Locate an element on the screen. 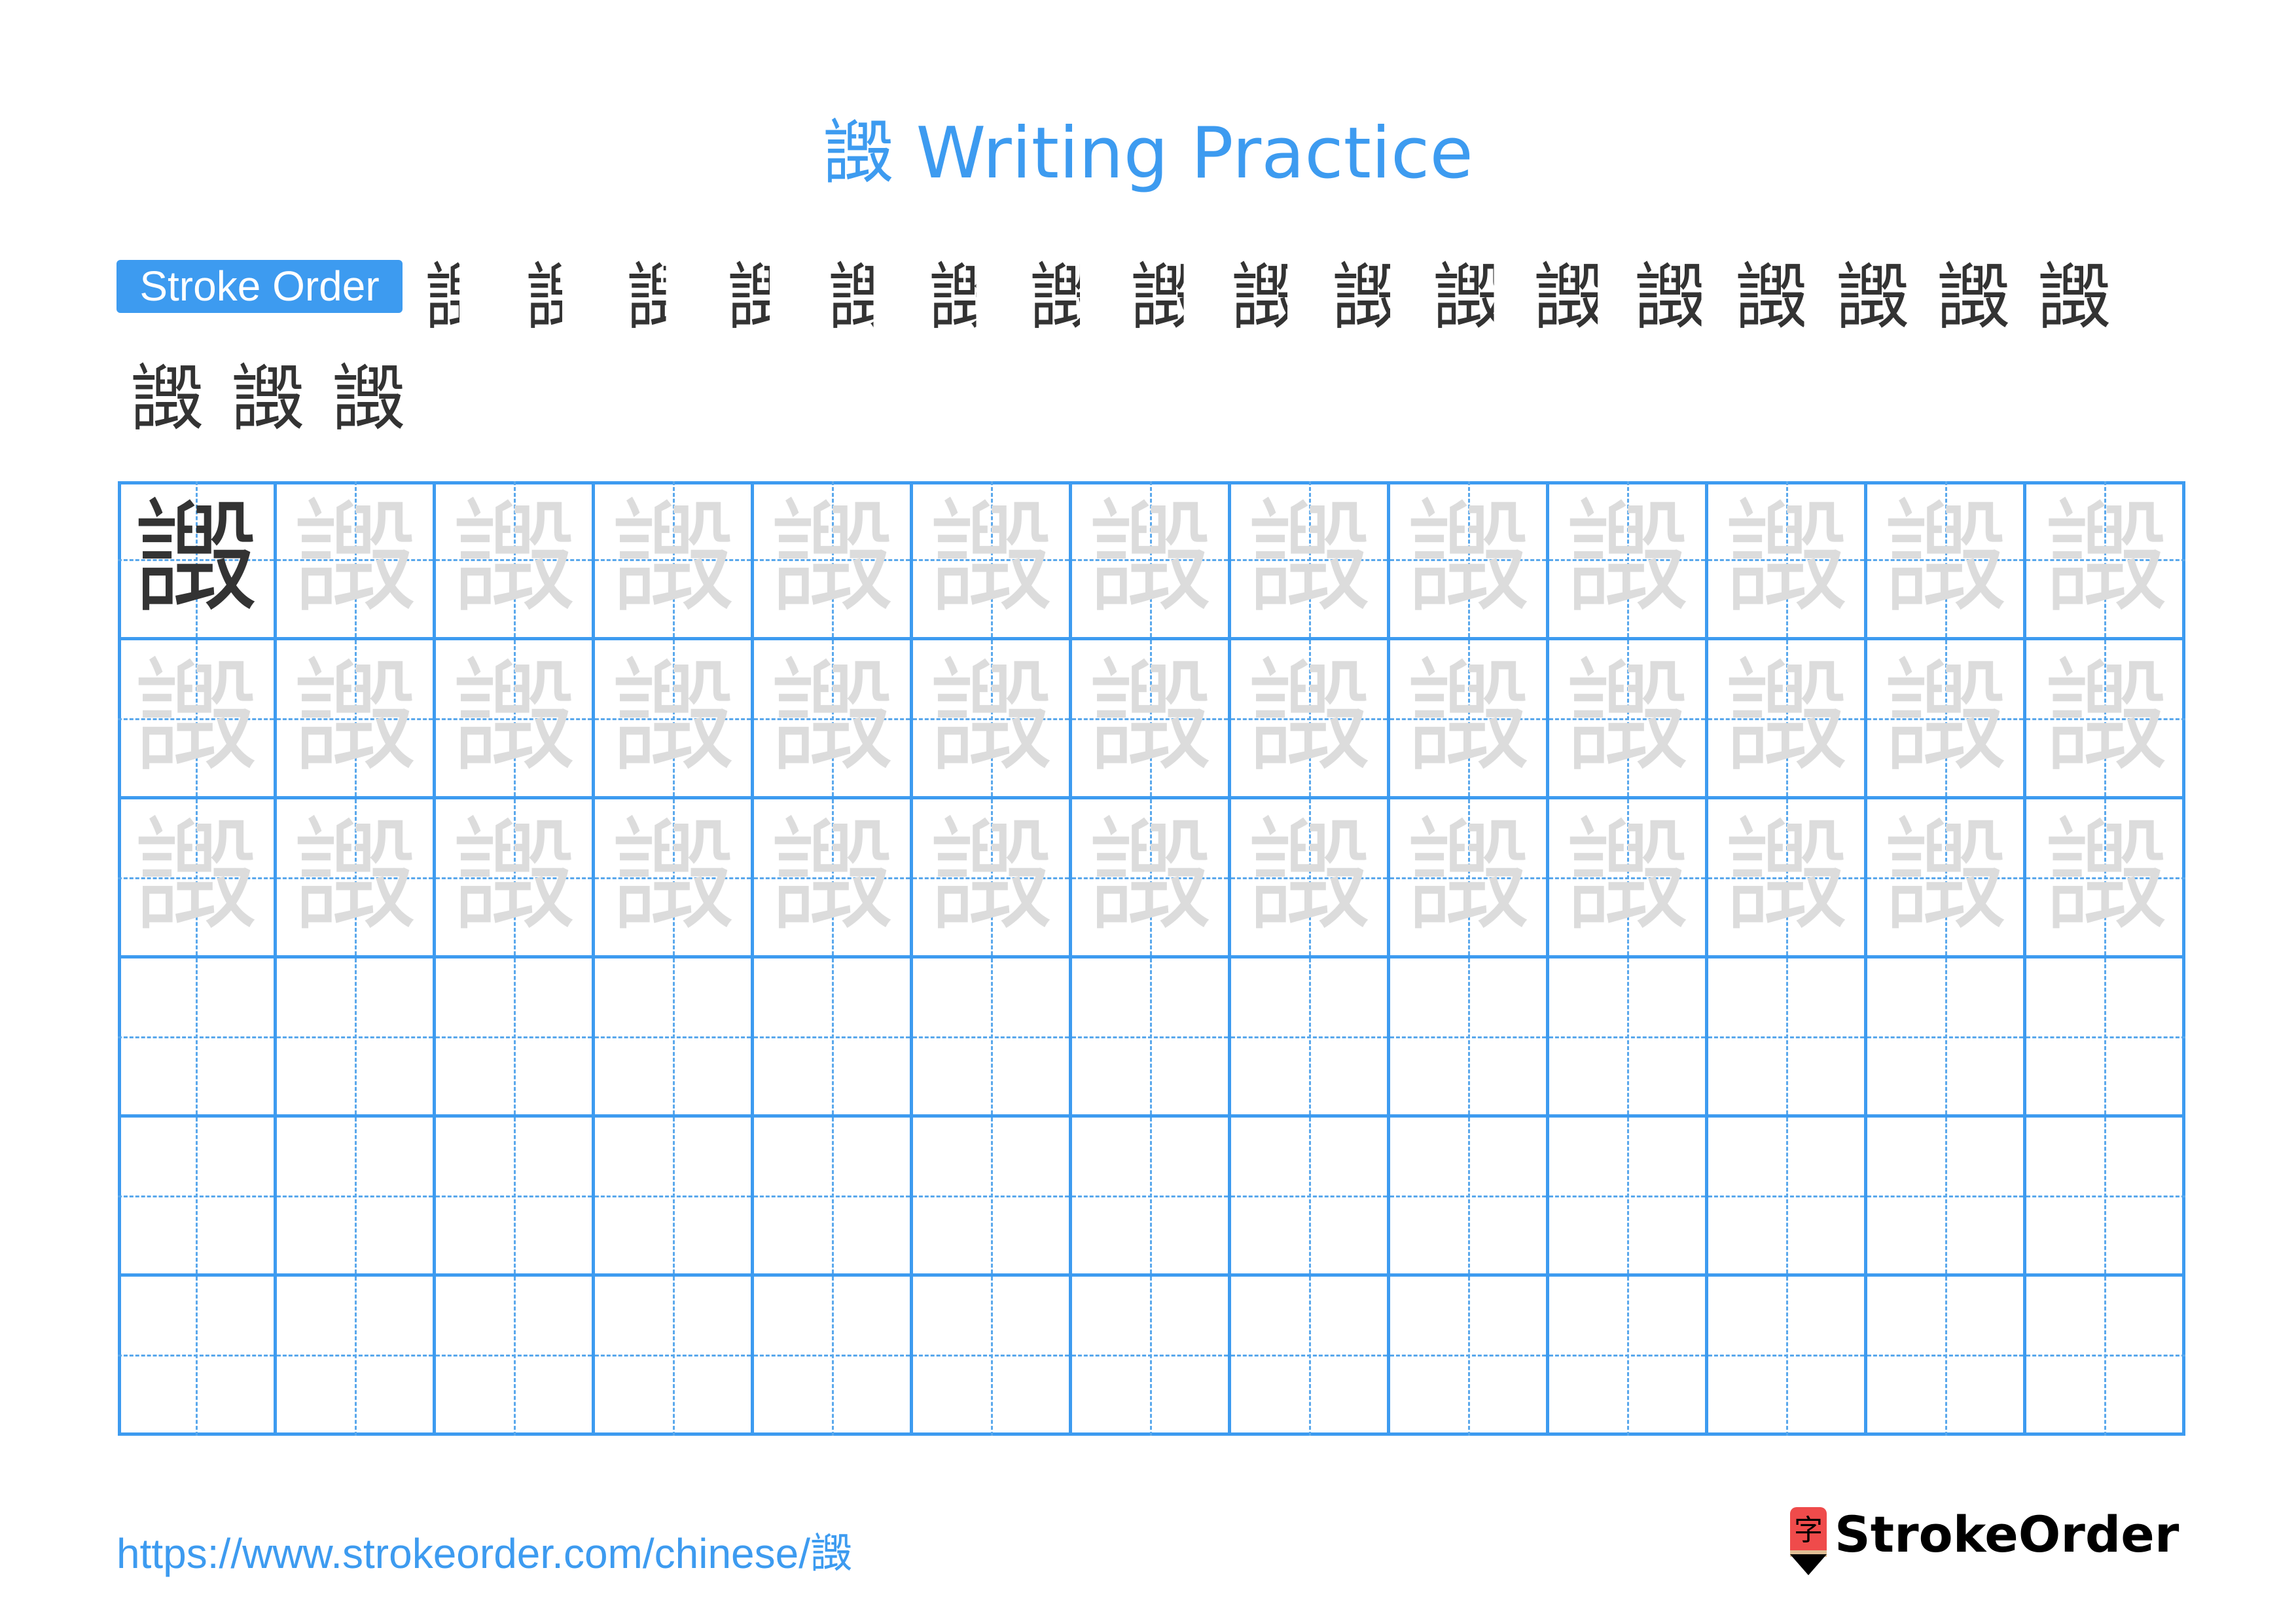 The height and width of the screenshot is (1623, 2296). stroke-step-20: 譭 is located at coordinates (368, 399).